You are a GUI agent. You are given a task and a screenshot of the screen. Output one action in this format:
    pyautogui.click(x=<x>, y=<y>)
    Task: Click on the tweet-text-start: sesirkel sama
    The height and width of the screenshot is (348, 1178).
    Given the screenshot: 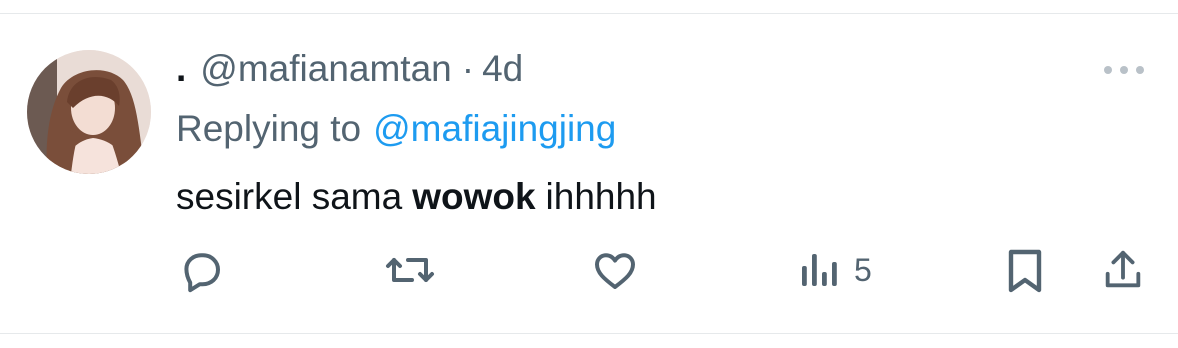 What is the action you would take?
    pyautogui.click(x=289, y=196)
    